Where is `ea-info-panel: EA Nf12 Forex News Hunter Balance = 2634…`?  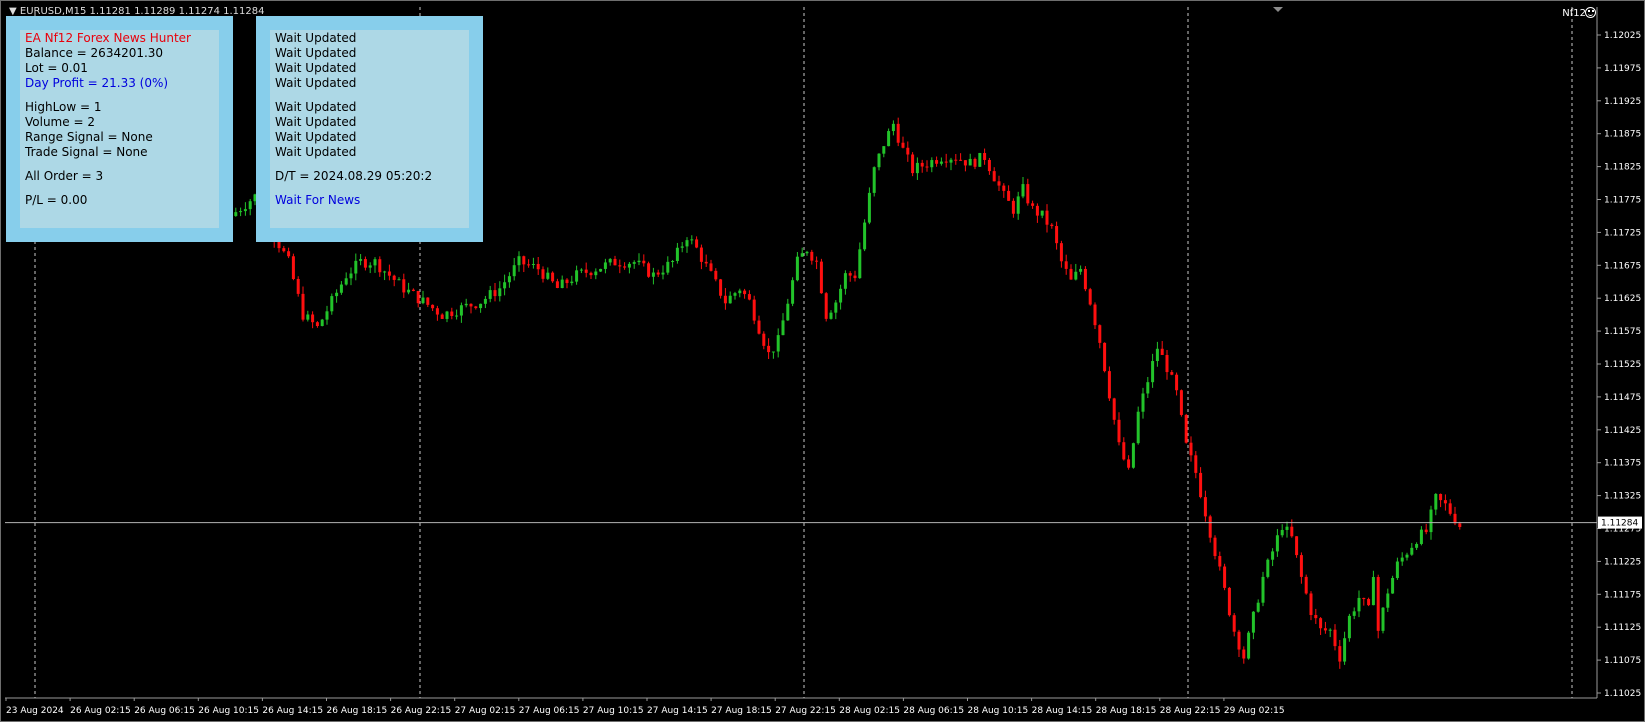 ea-info-panel: EA Nf12 Forex News Hunter Balance = 2634… is located at coordinates (119, 129).